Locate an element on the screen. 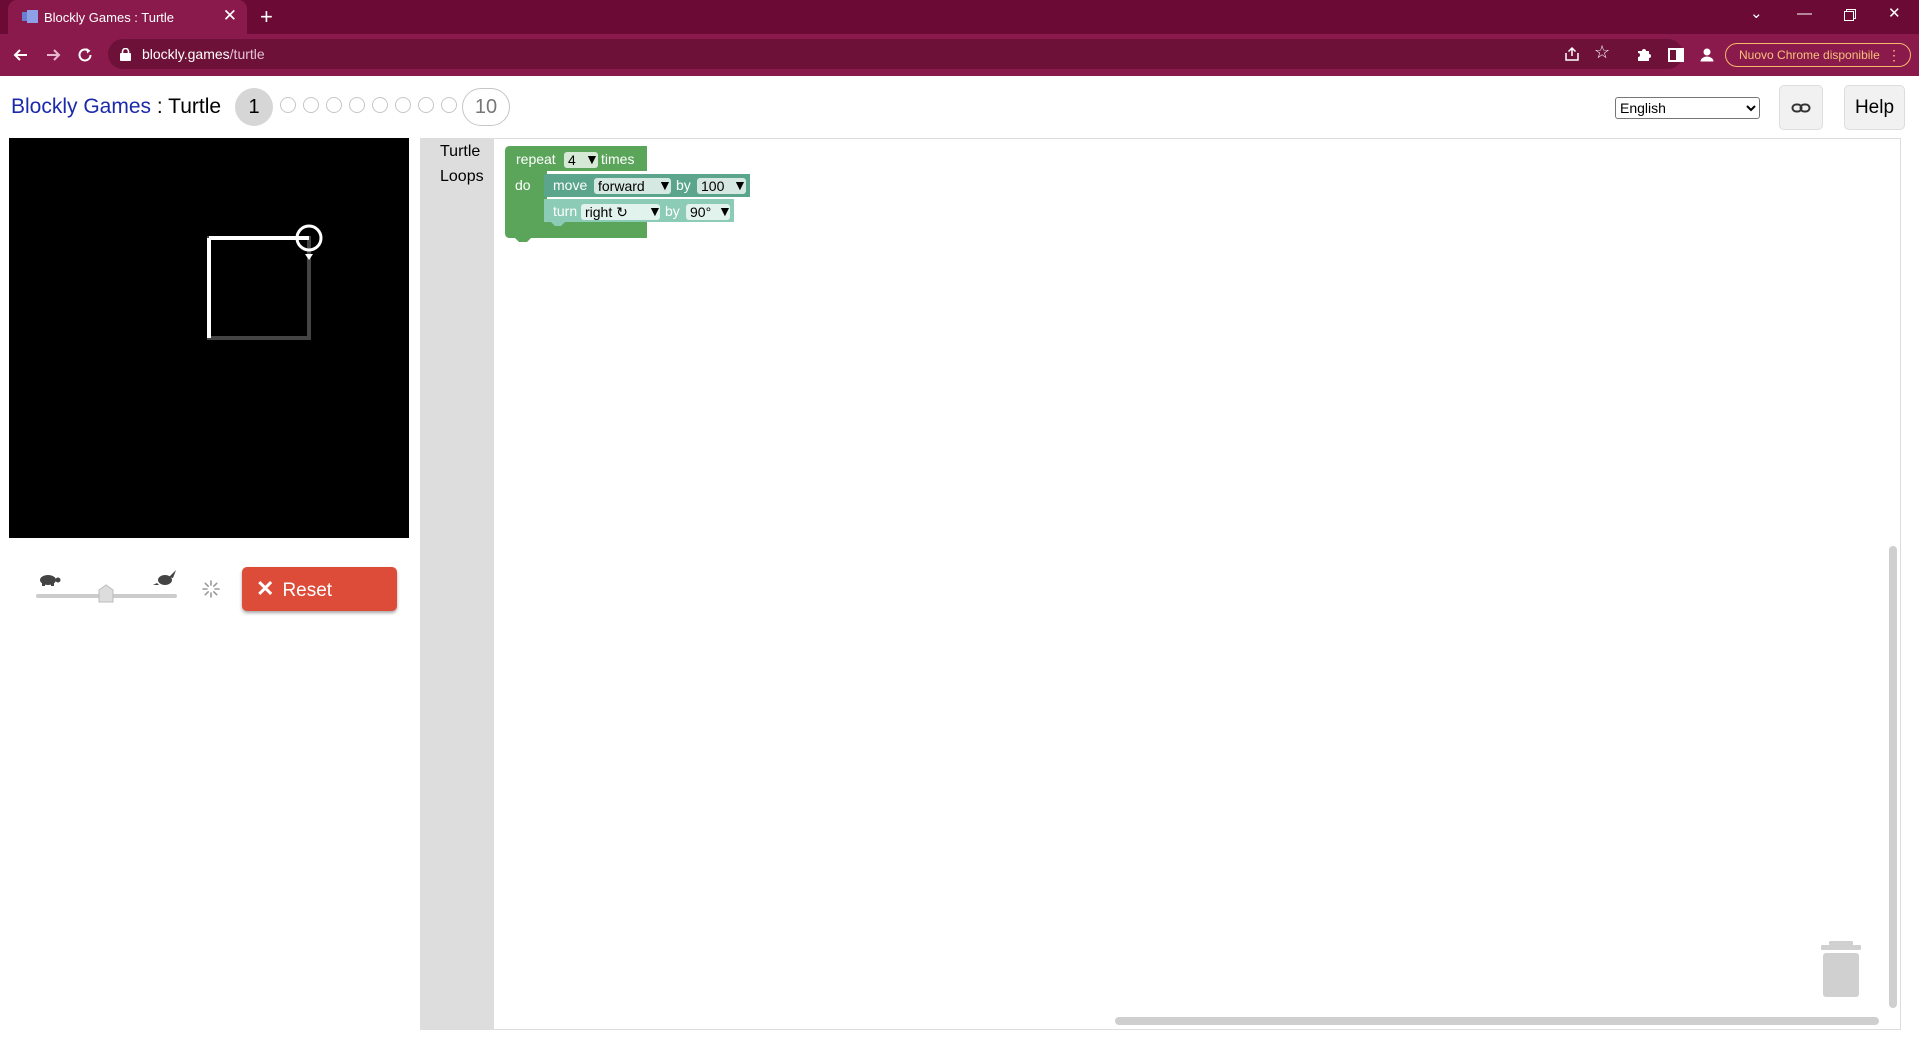  repeat-label: repeat is located at coordinates (536, 159).